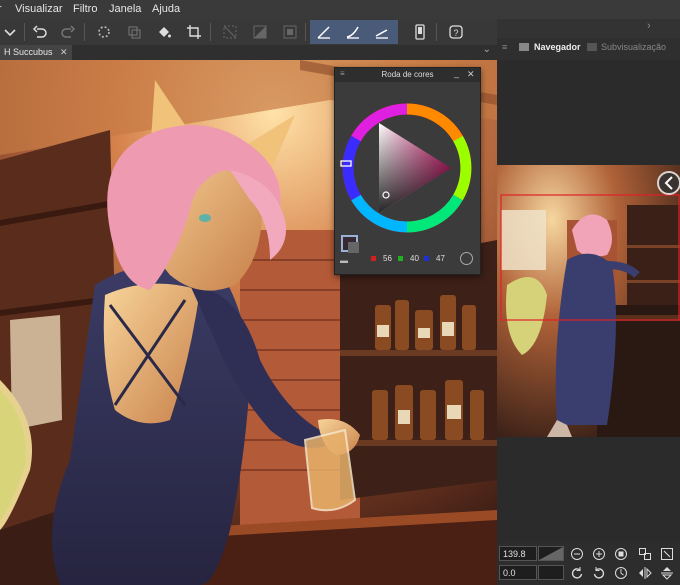  I want to click on navigator-preview, so click(588, 301).